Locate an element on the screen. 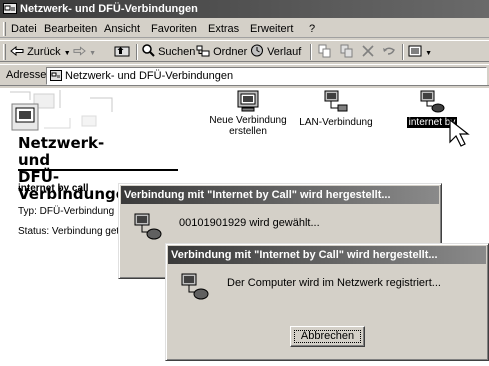 The width and height of the screenshot is (489, 366). address-bar: Adresse Netzwerk- und DFÜ-Verbindungen is located at coordinates (244, 75).